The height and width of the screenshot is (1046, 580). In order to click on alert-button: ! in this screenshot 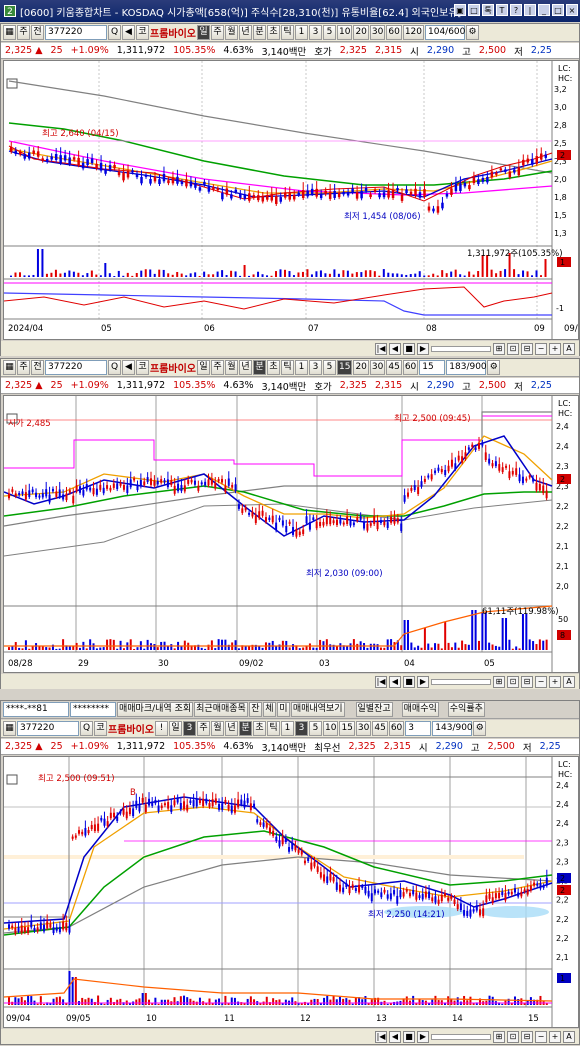, I will do `click(161, 728)`.